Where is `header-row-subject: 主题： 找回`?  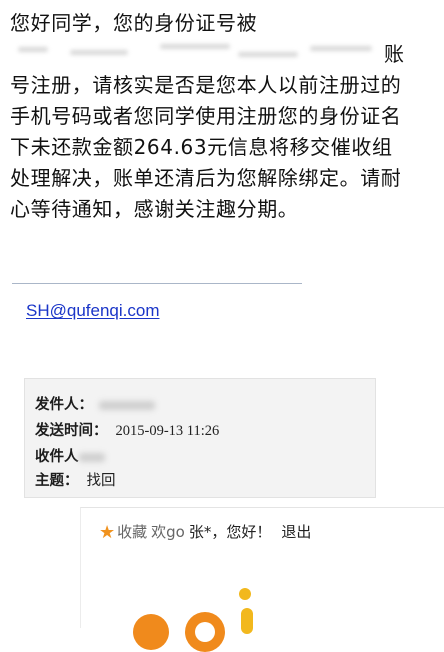
header-row-subject: 主题： 找回 is located at coordinates (75, 479).